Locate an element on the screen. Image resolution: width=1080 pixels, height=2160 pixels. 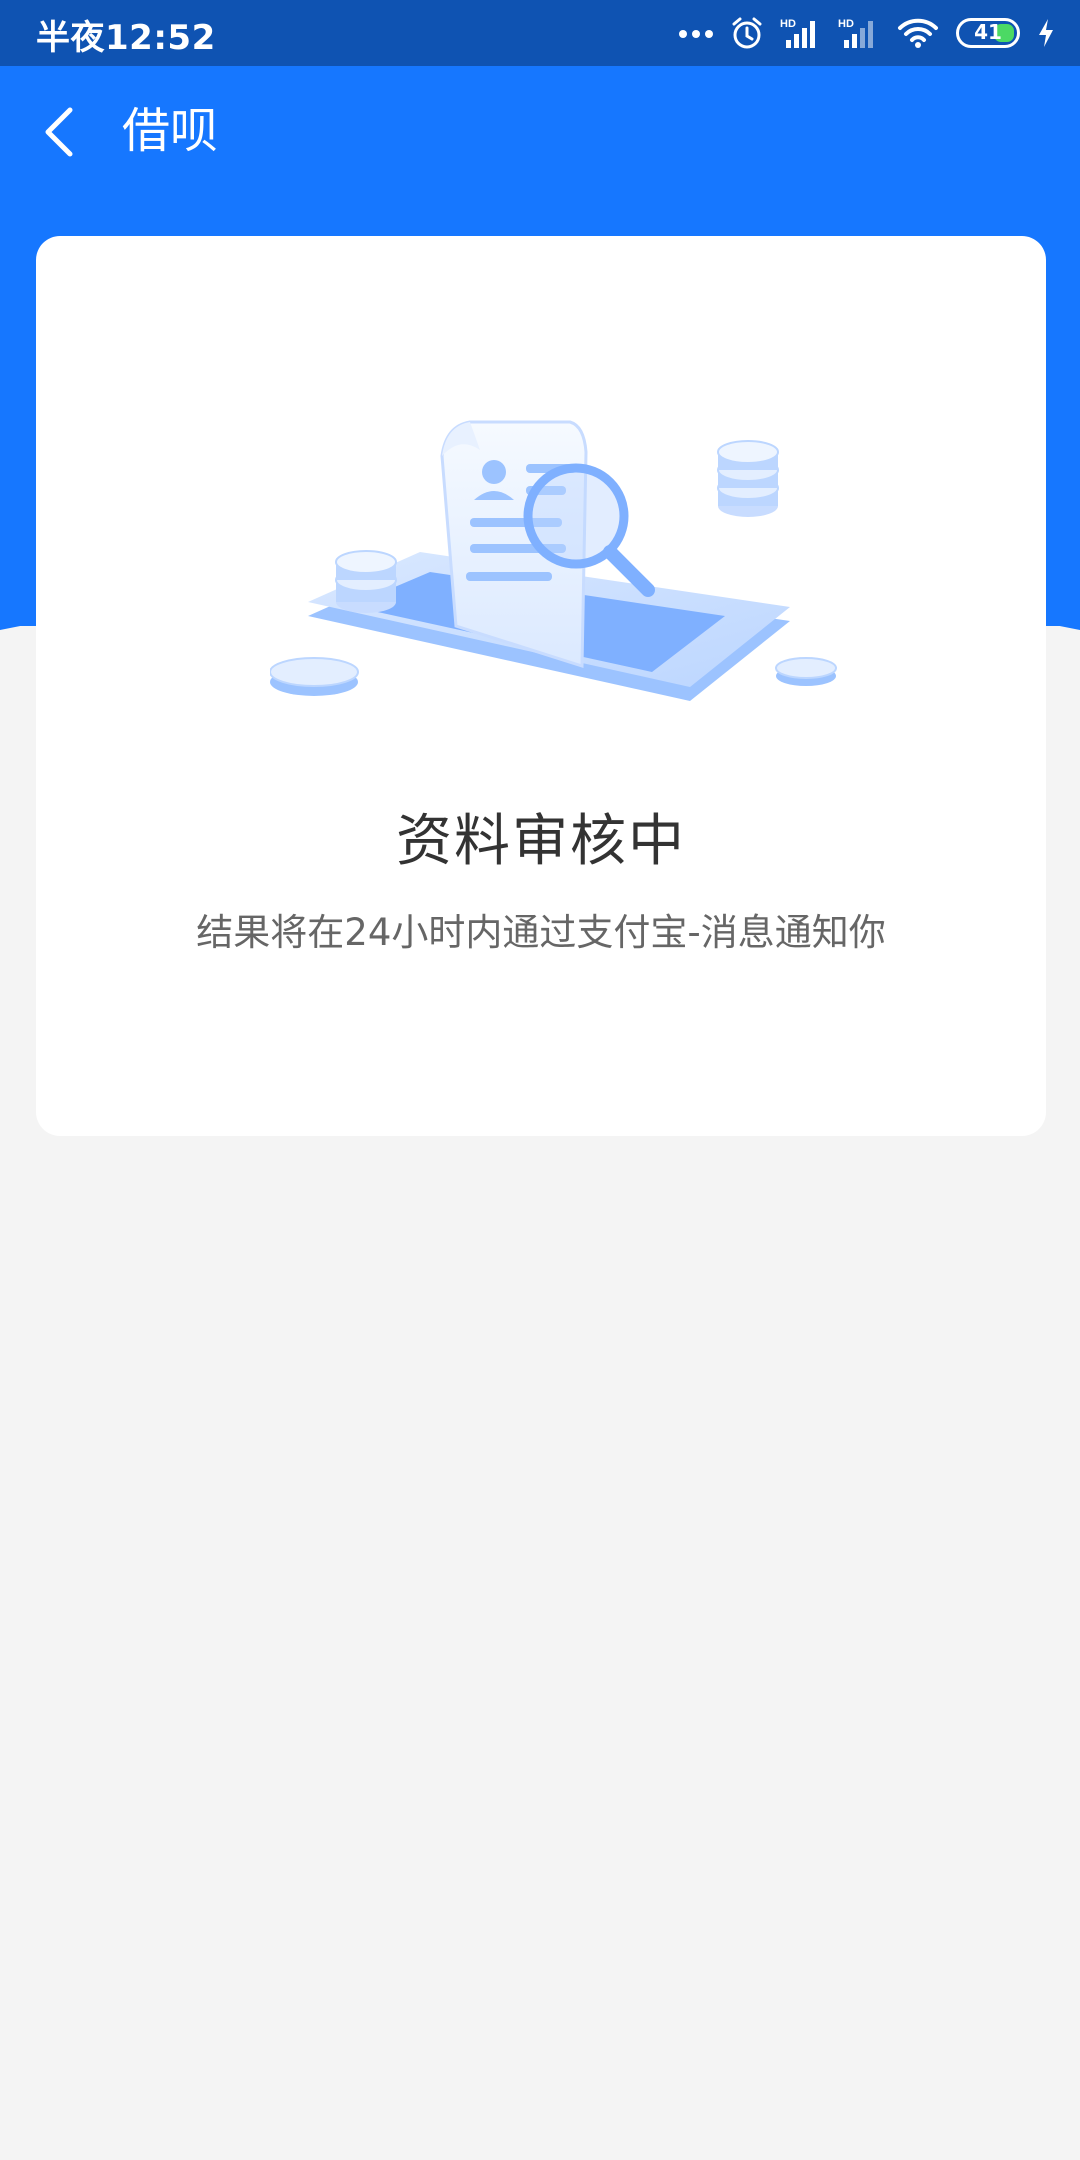
chevron-left-icon is located at coordinates (60, 139).